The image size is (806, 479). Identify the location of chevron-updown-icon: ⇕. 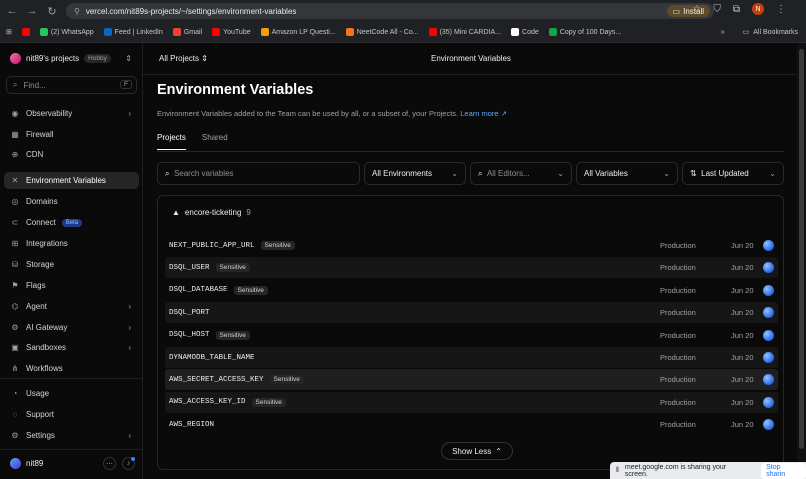
(128, 58).